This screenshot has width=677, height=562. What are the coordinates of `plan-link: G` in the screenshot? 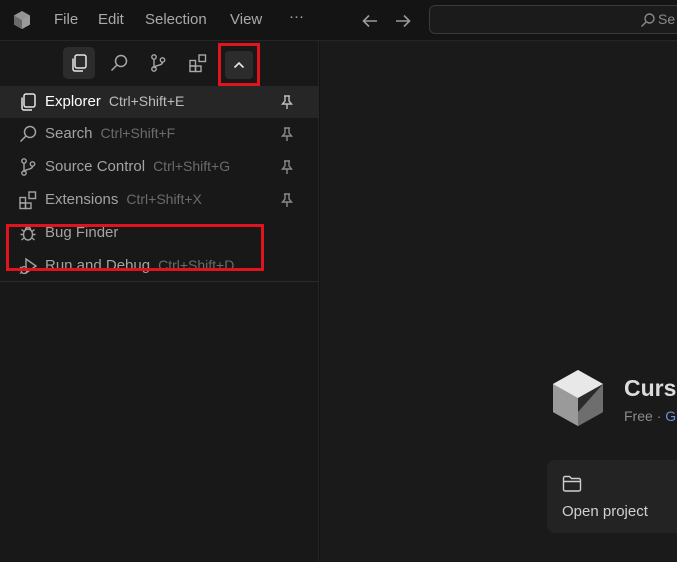 It's located at (670, 416).